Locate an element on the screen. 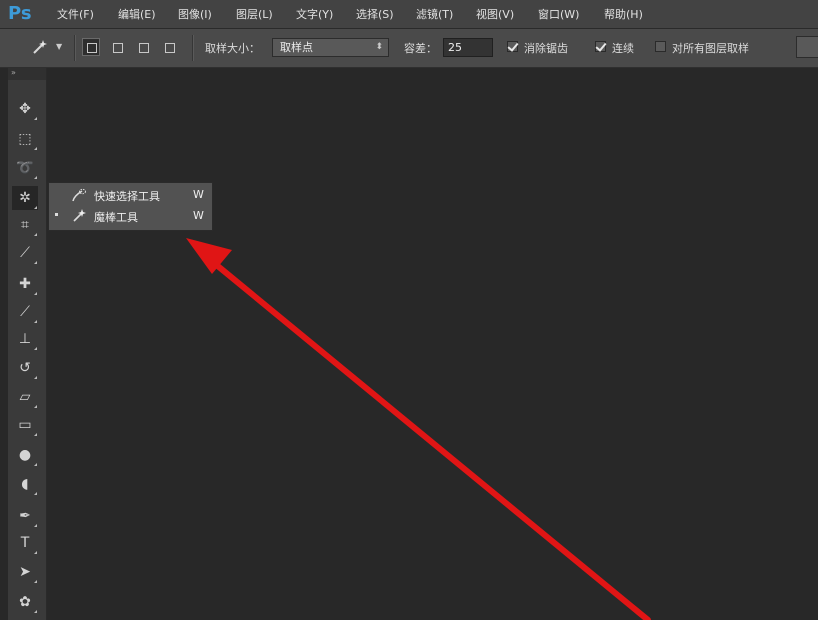 The width and height of the screenshot is (818, 620). path-selection-icon: ➤ is located at coordinates (25, 572).